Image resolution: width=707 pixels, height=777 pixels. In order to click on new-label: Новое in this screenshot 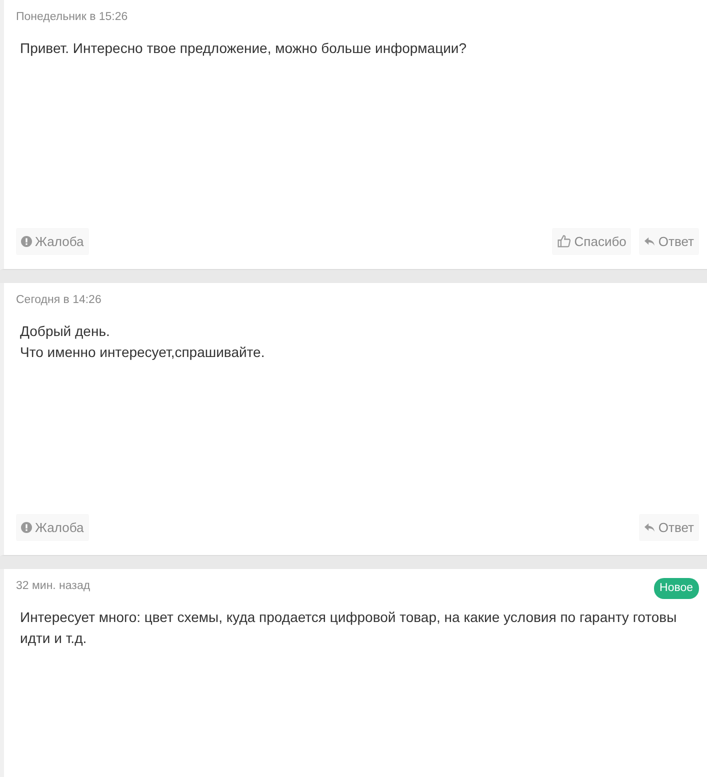, I will do `click(676, 589)`.